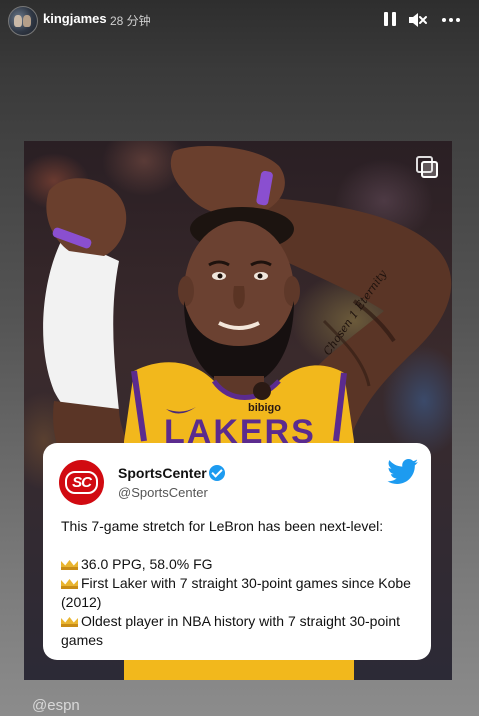 This screenshot has height=716, width=479. What do you see at coordinates (217, 473) in the screenshot?
I see `verified-badge-icon` at bounding box center [217, 473].